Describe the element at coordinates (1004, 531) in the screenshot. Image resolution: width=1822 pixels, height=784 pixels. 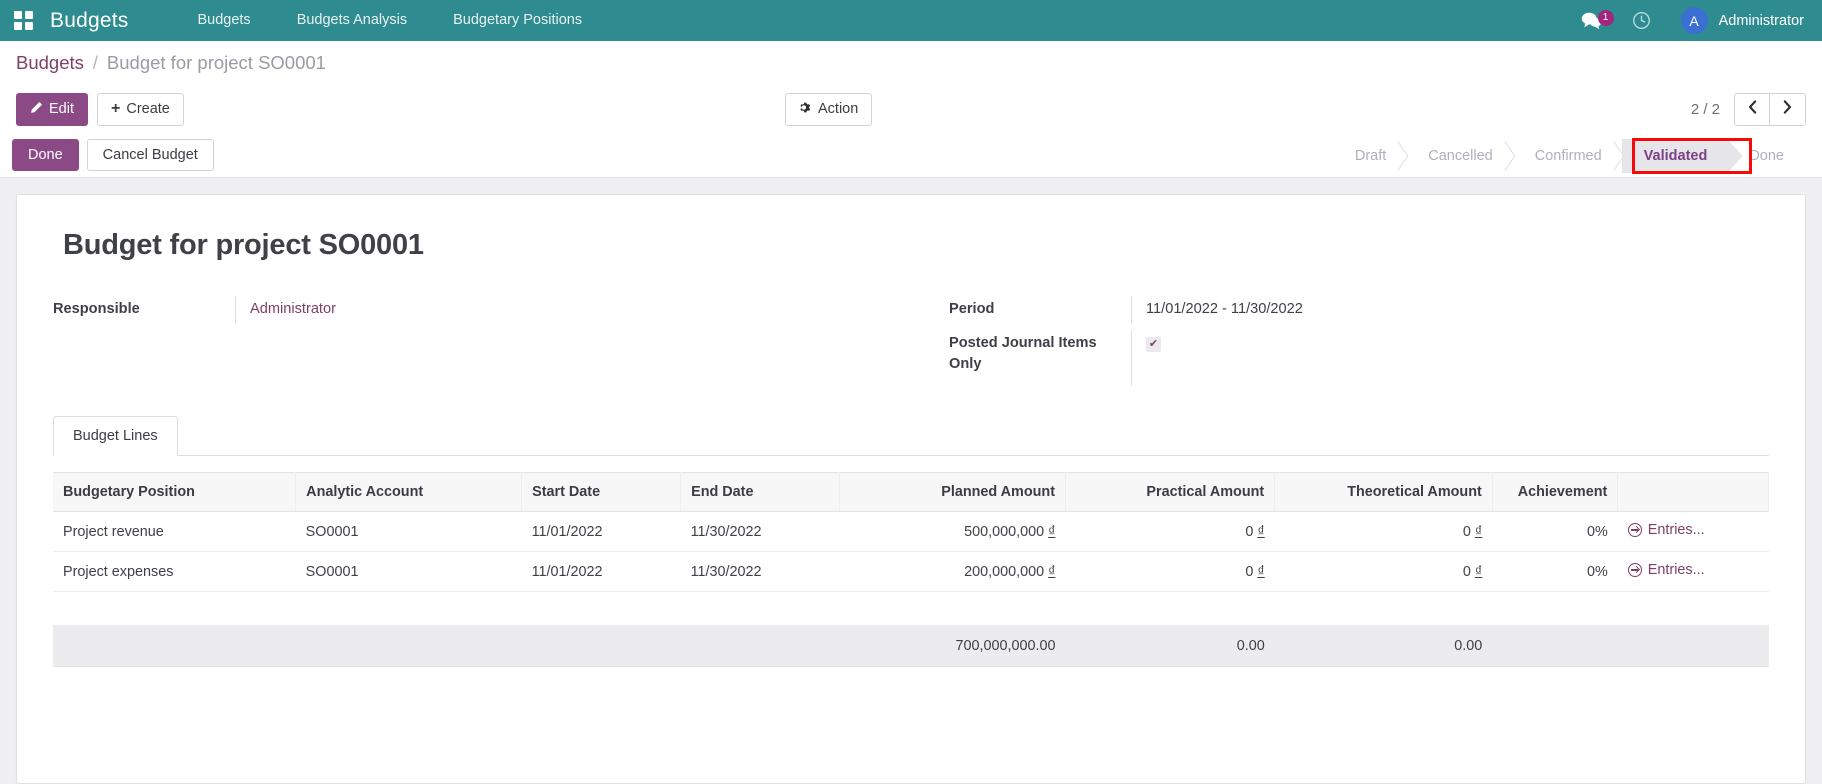
I see `planned-amount-value: 500,000,000` at that location.